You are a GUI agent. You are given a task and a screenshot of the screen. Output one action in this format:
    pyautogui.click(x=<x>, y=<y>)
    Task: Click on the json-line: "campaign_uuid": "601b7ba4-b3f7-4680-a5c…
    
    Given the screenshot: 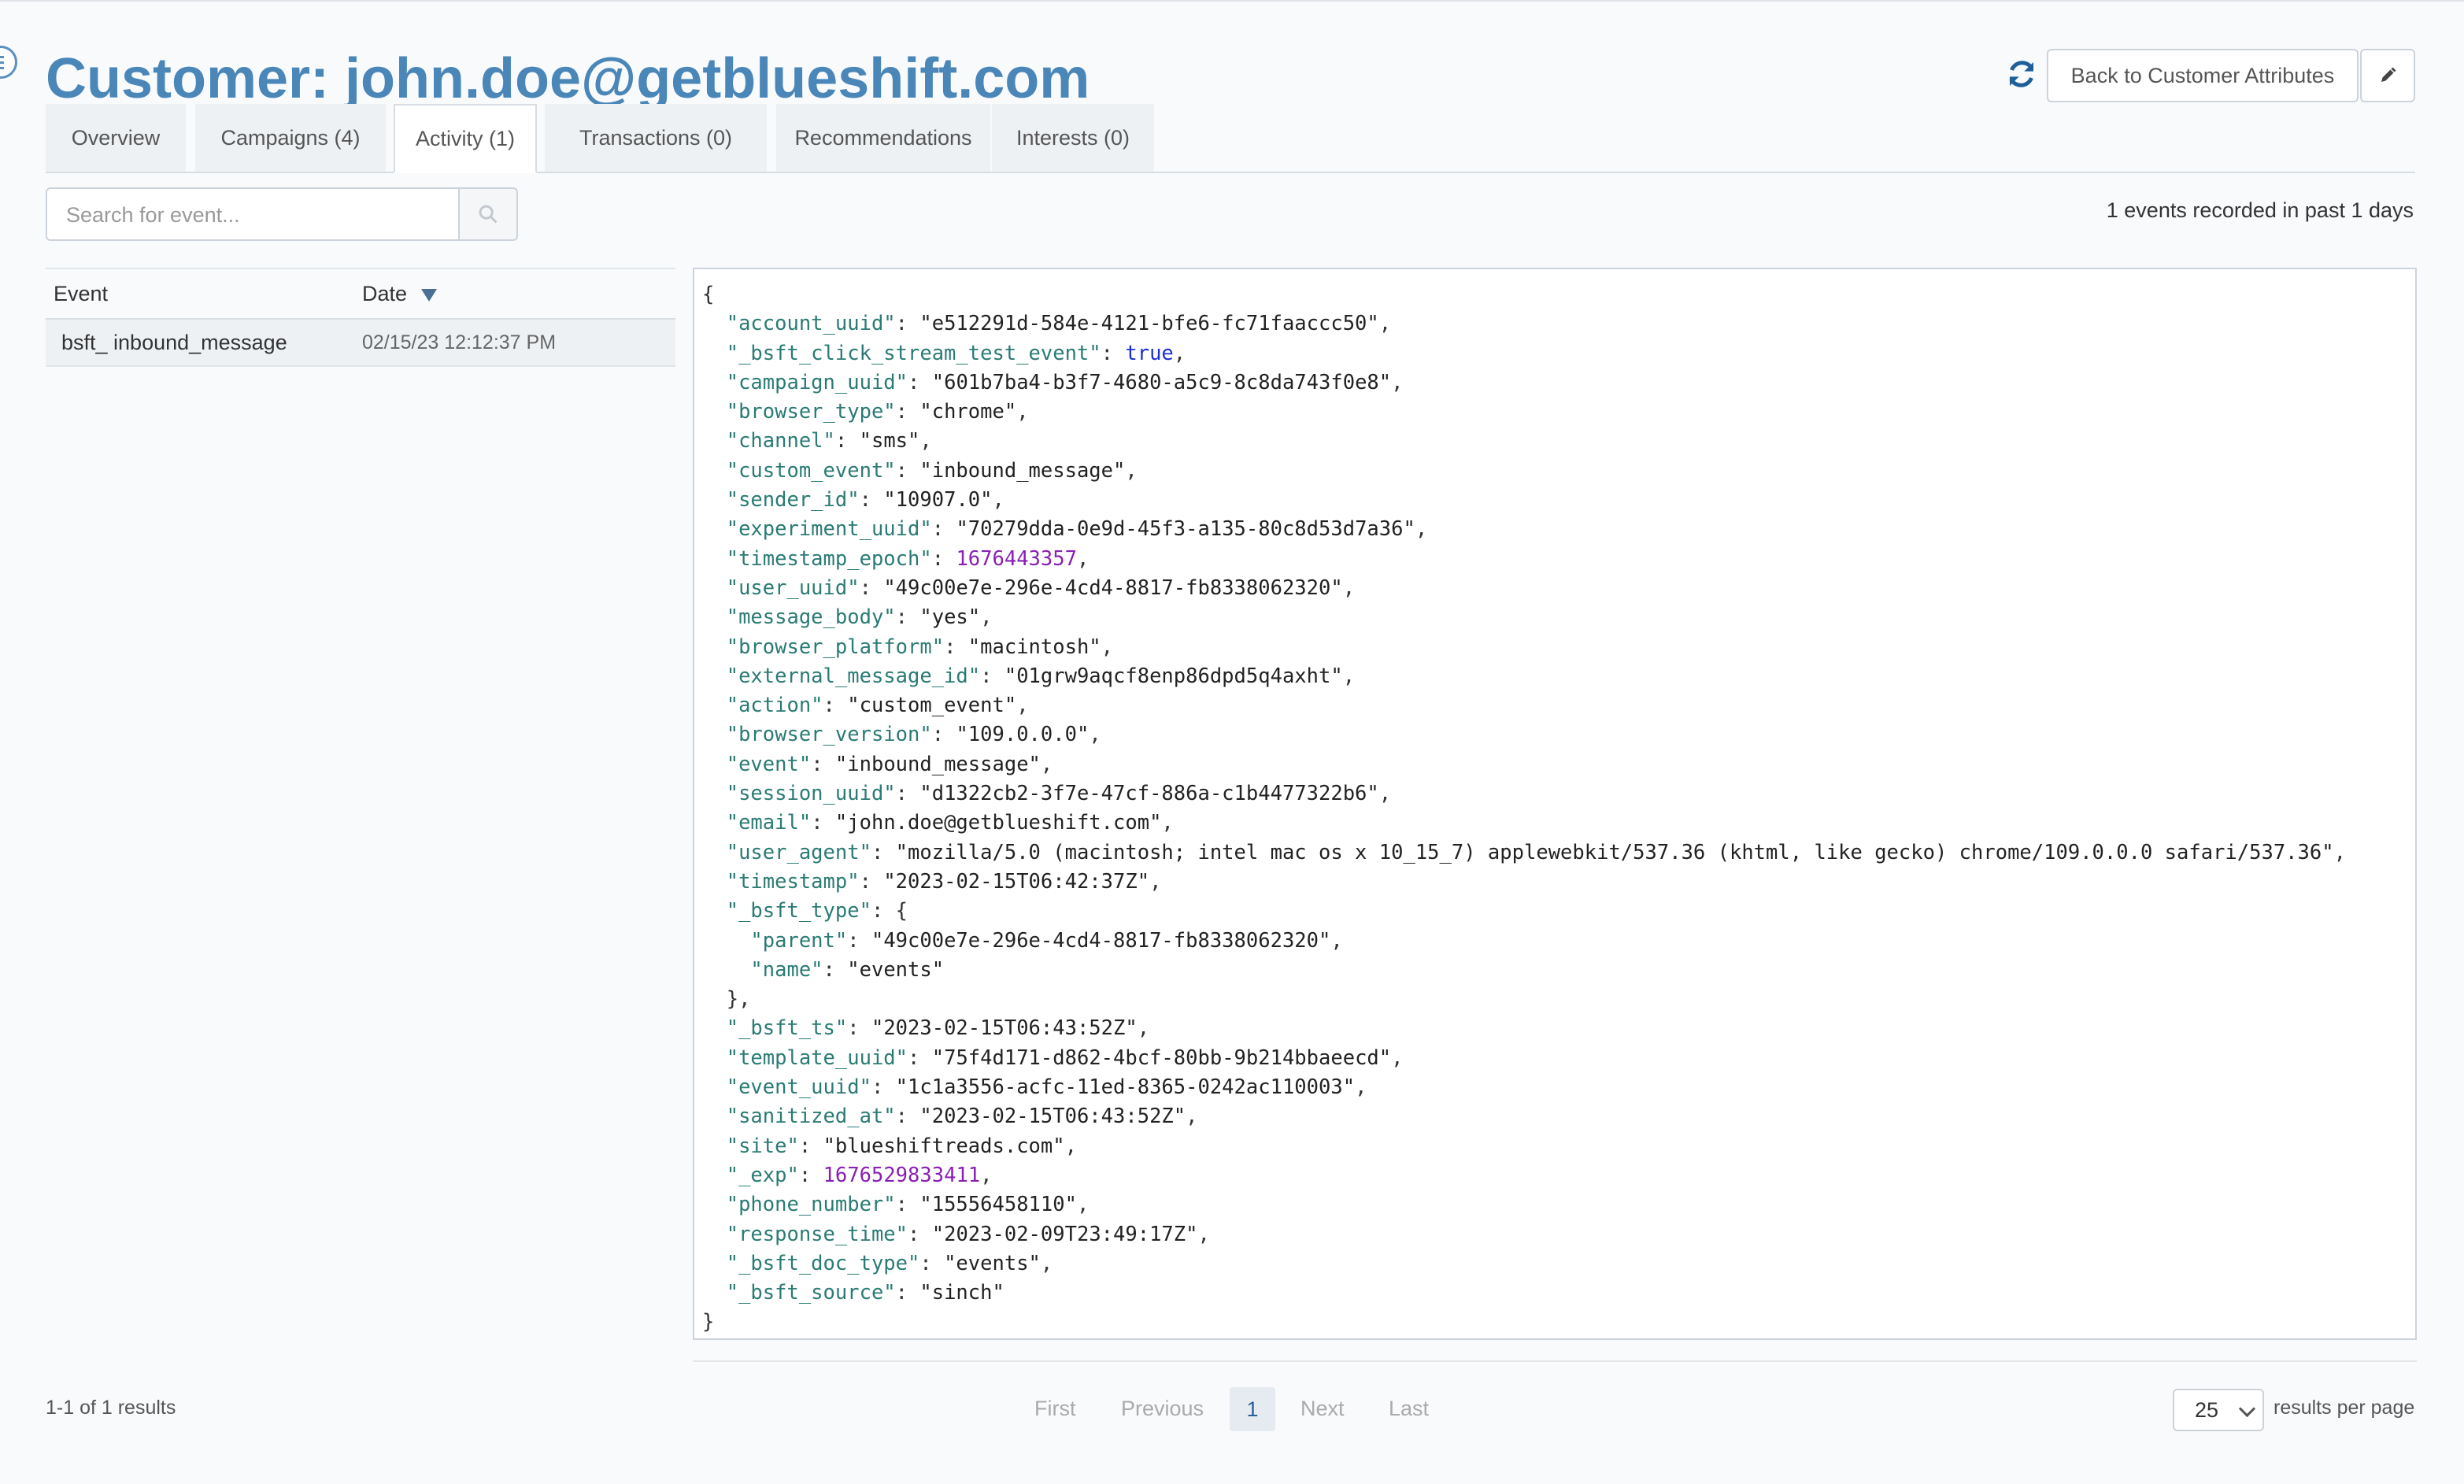 What is the action you would take?
    pyautogui.click(x=1065, y=382)
    